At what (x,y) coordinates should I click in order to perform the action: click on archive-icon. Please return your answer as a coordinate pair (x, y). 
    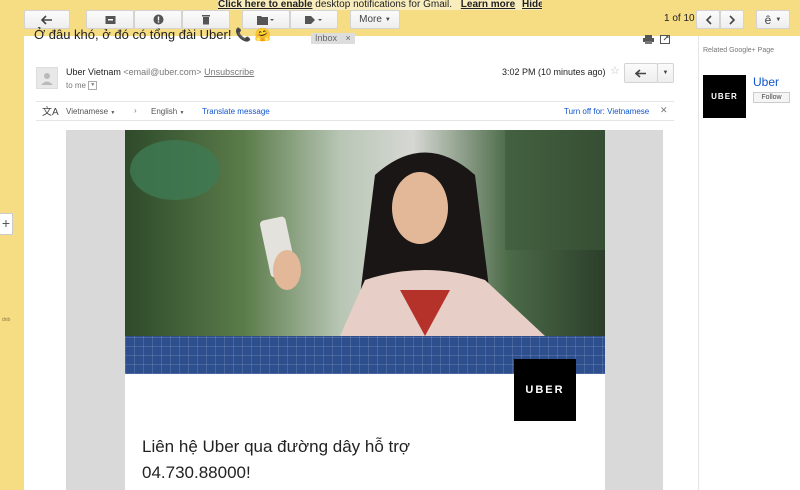
    Looking at the image, I should click on (110, 19).